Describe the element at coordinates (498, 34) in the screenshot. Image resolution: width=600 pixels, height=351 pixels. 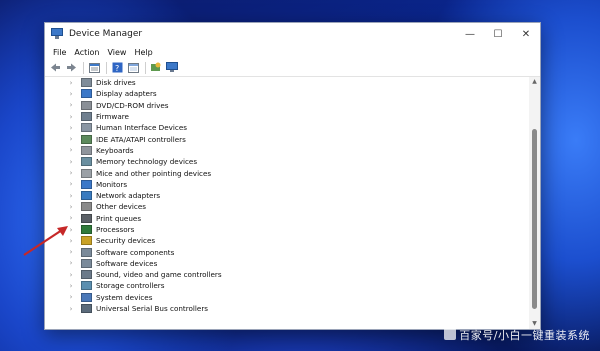
I see `maximize-button: ☐` at that location.